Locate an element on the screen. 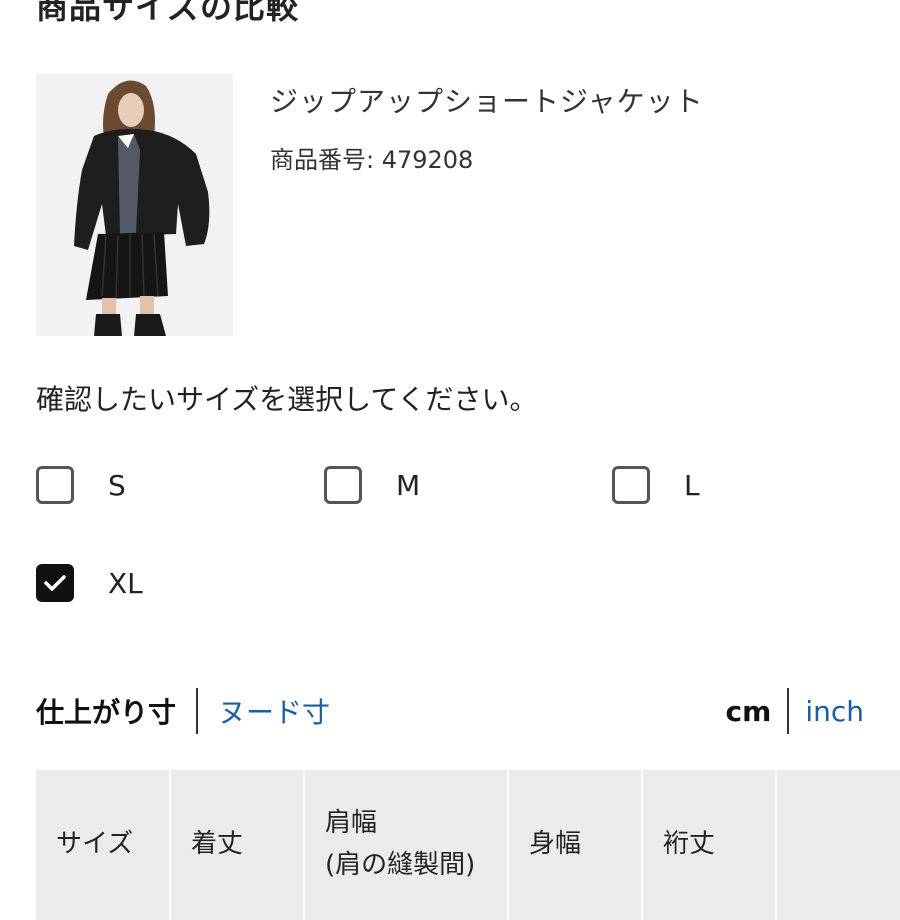 The image size is (900, 920). size-option-s: S is located at coordinates (81, 485).